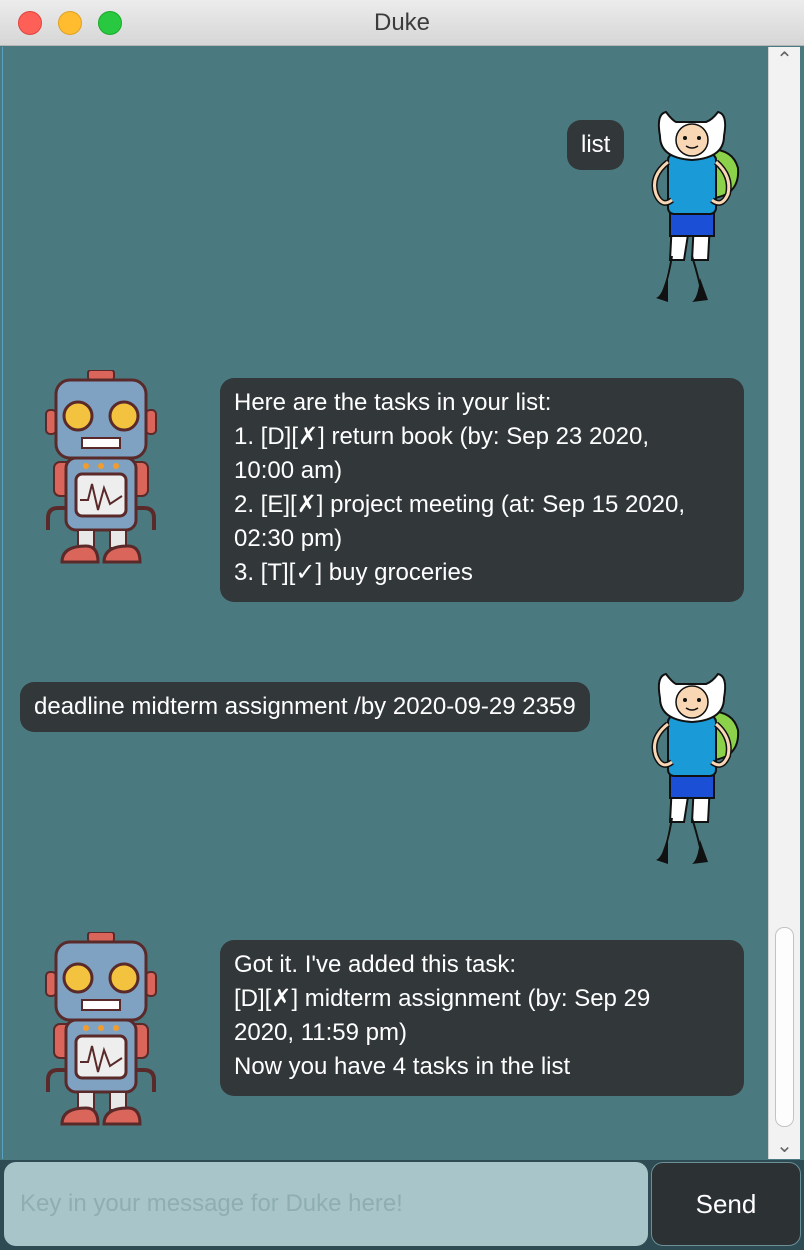  Describe the element at coordinates (402, 1066) in the screenshot. I see `message-line: Now you have 4 tasks in the list` at that location.